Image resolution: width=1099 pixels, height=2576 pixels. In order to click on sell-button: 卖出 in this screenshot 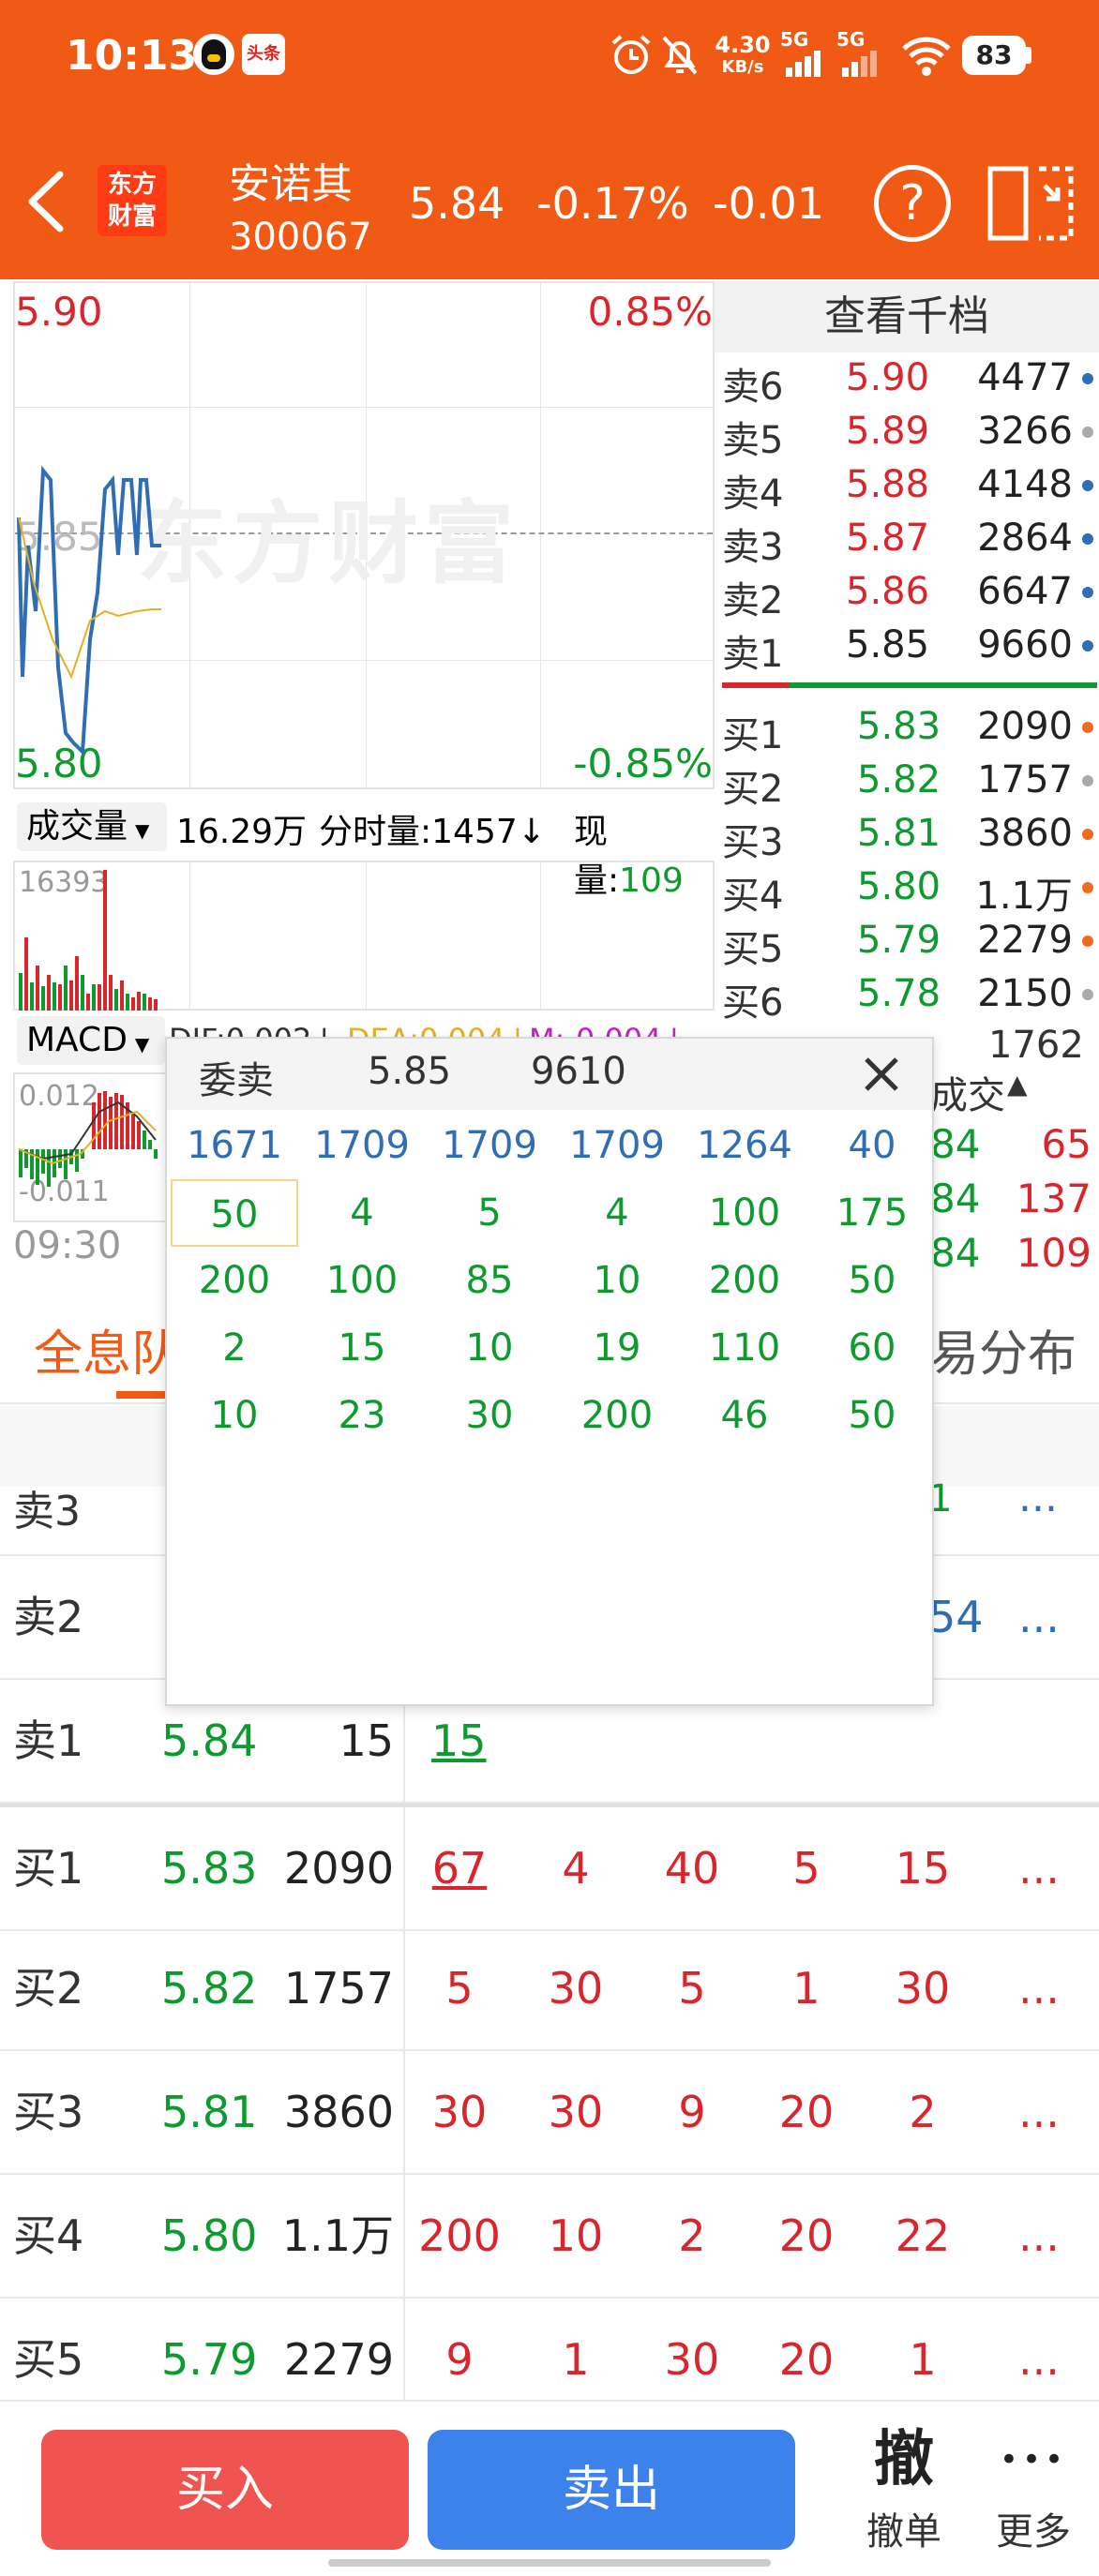, I will do `click(611, 2490)`.